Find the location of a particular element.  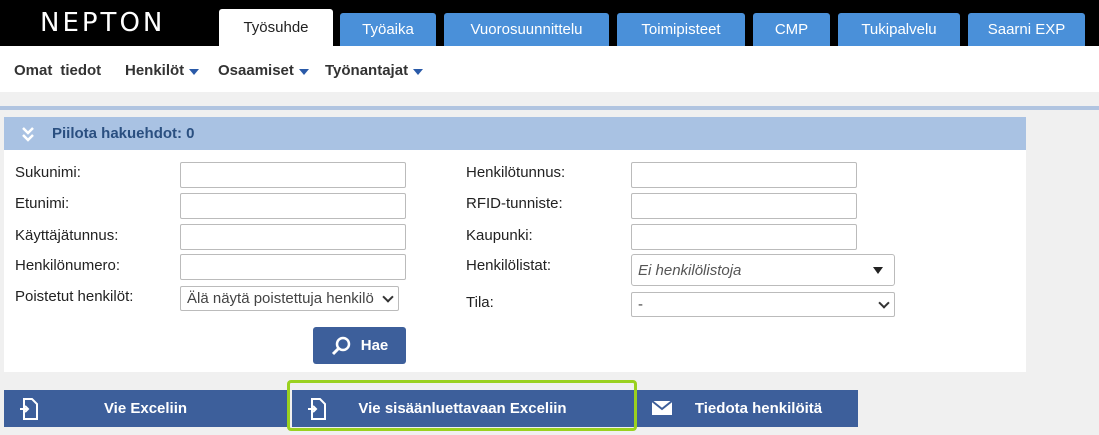

toggle-search-criteria: Piilota hakuehdot: 0 is located at coordinates (515, 133).